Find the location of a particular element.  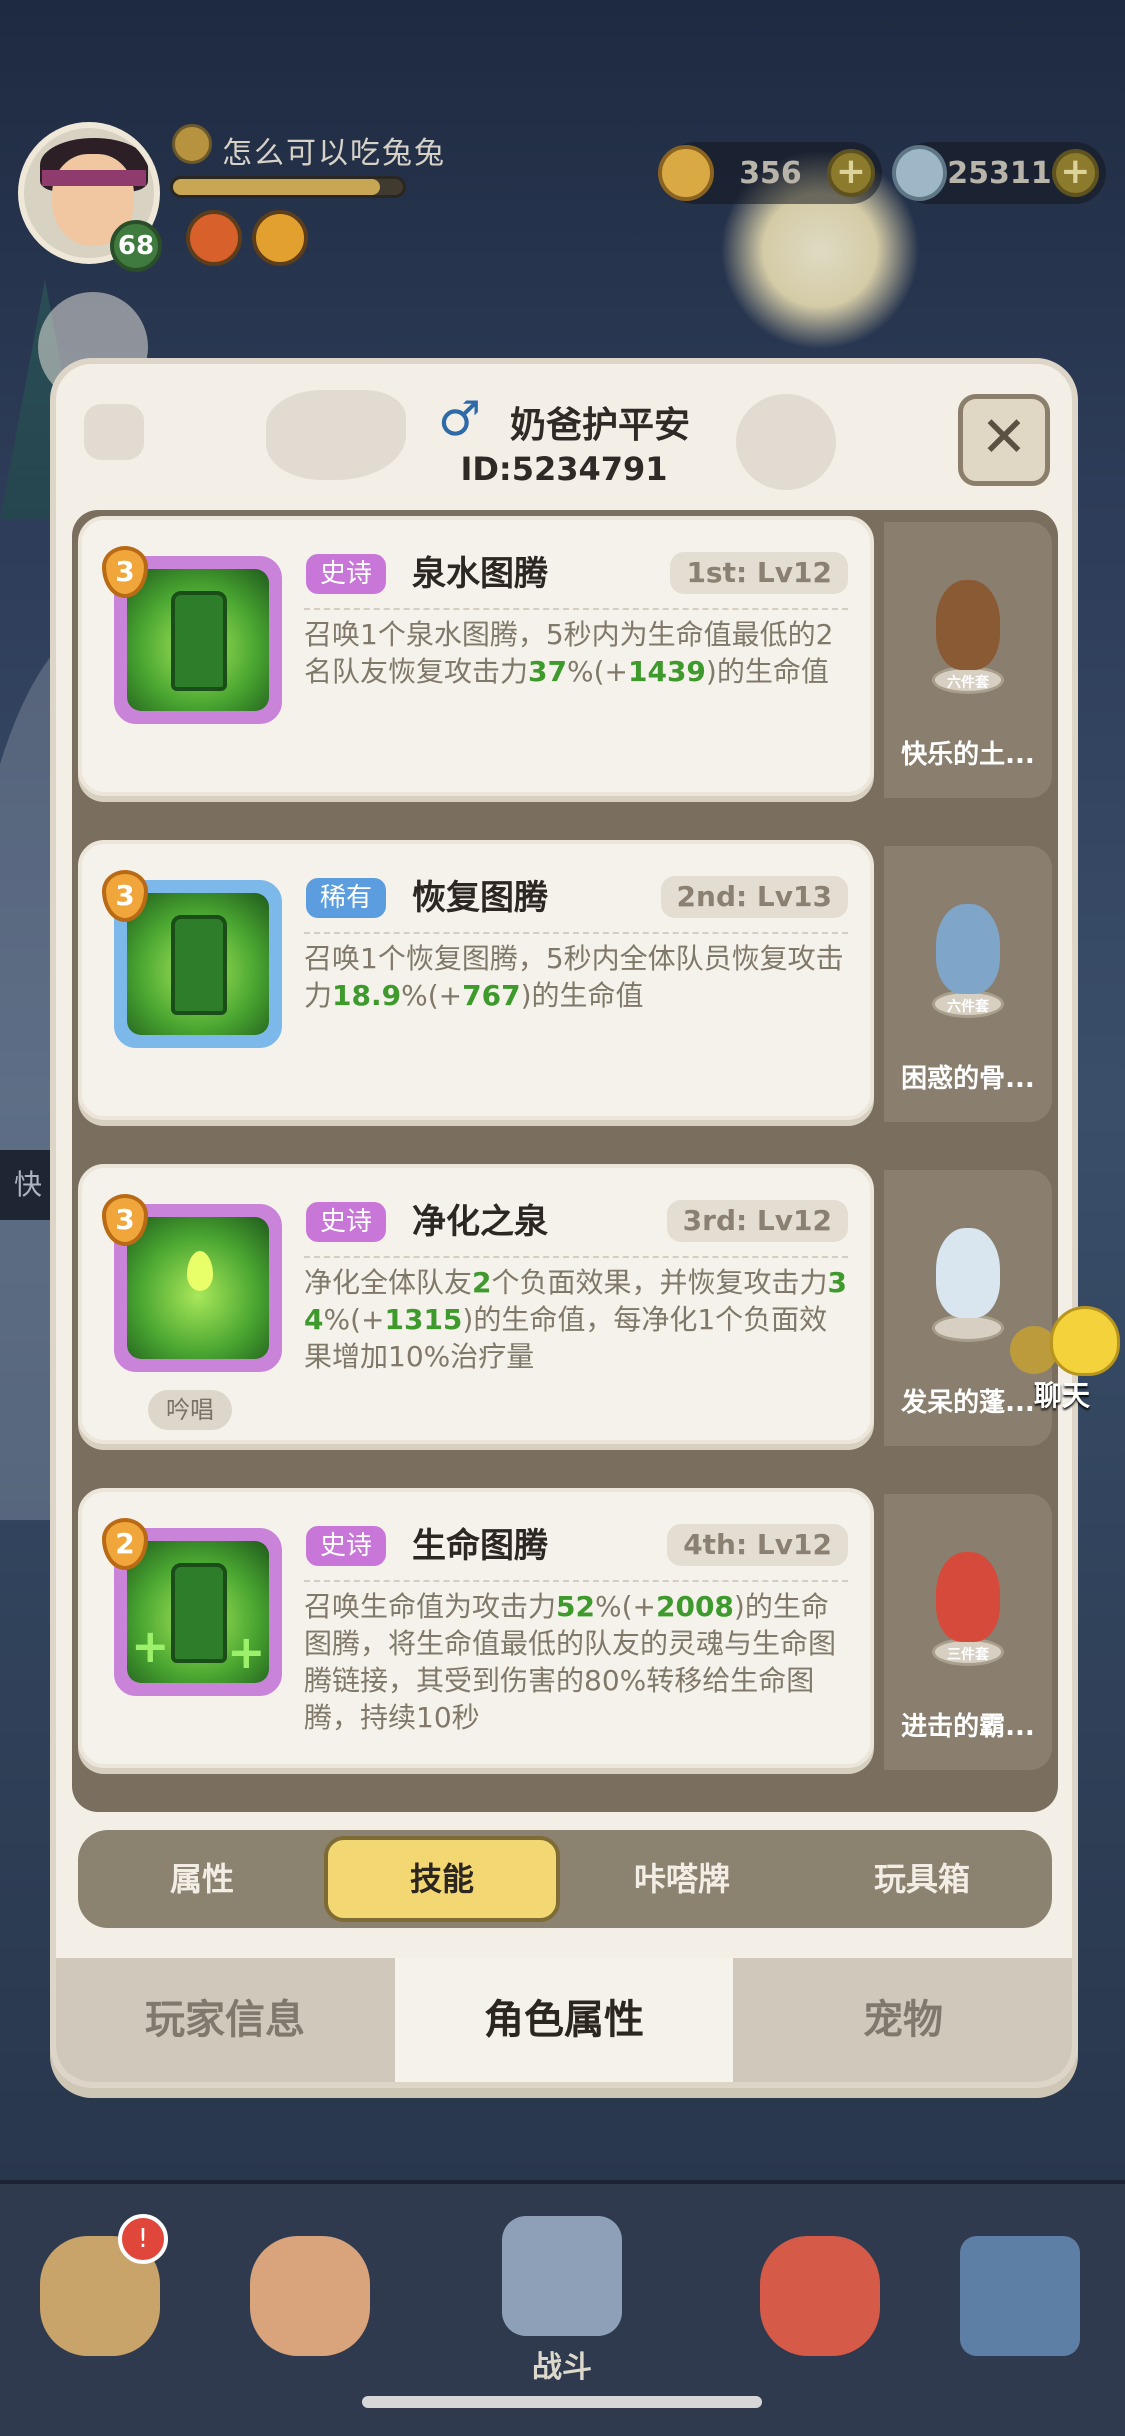

xp-bar is located at coordinates (288, 187).